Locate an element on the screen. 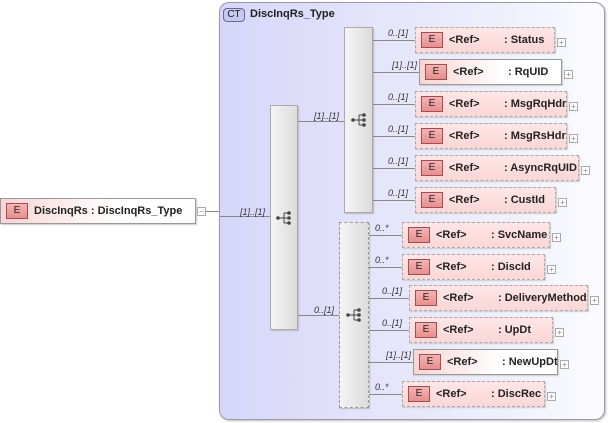 The width and height of the screenshot is (608, 423). child-element: E <Ref> : CustId is located at coordinates (485, 200).